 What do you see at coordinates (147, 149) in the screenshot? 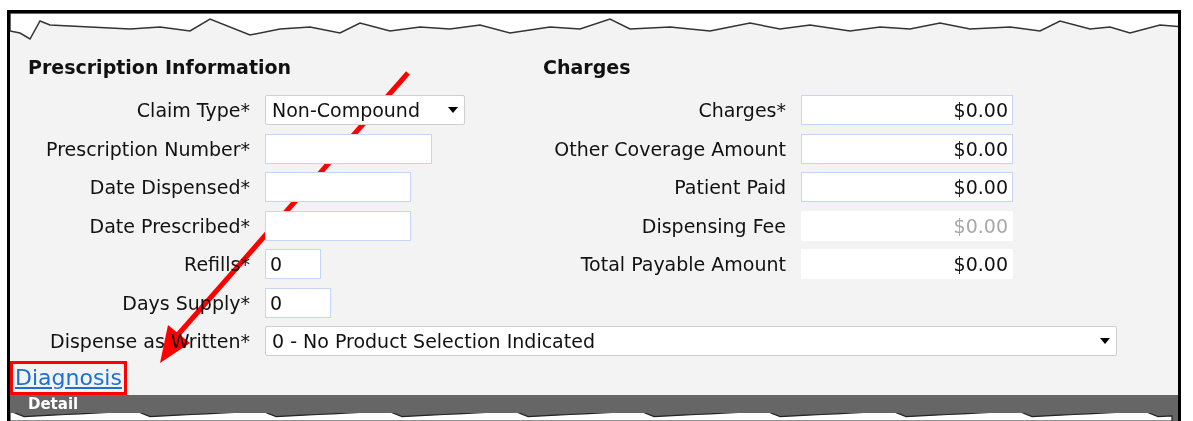
I see `field-label: Prescription Number*` at bounding box center [147, 149].